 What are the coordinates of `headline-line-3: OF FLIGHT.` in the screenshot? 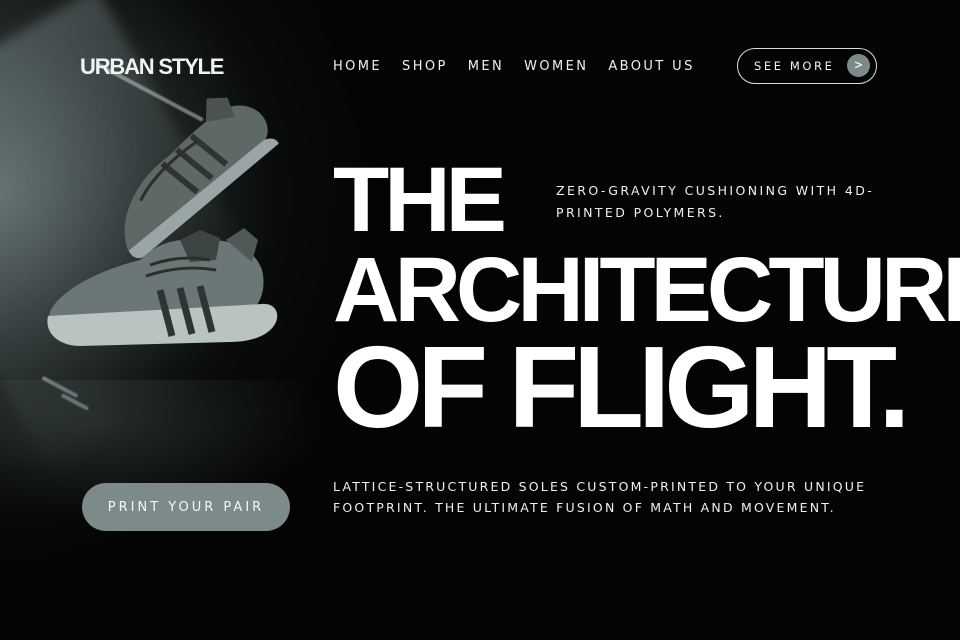 It's located at (621, 387).